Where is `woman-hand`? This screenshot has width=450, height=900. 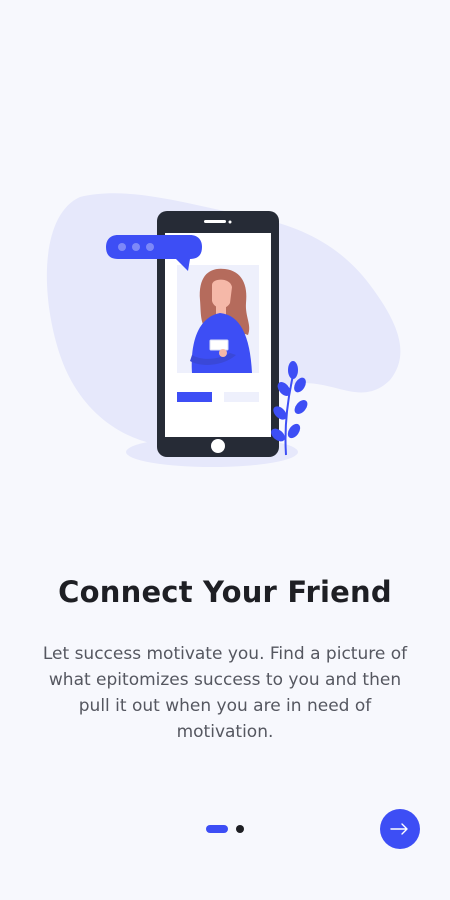 woman-hand is located at coordinates (223, 353).